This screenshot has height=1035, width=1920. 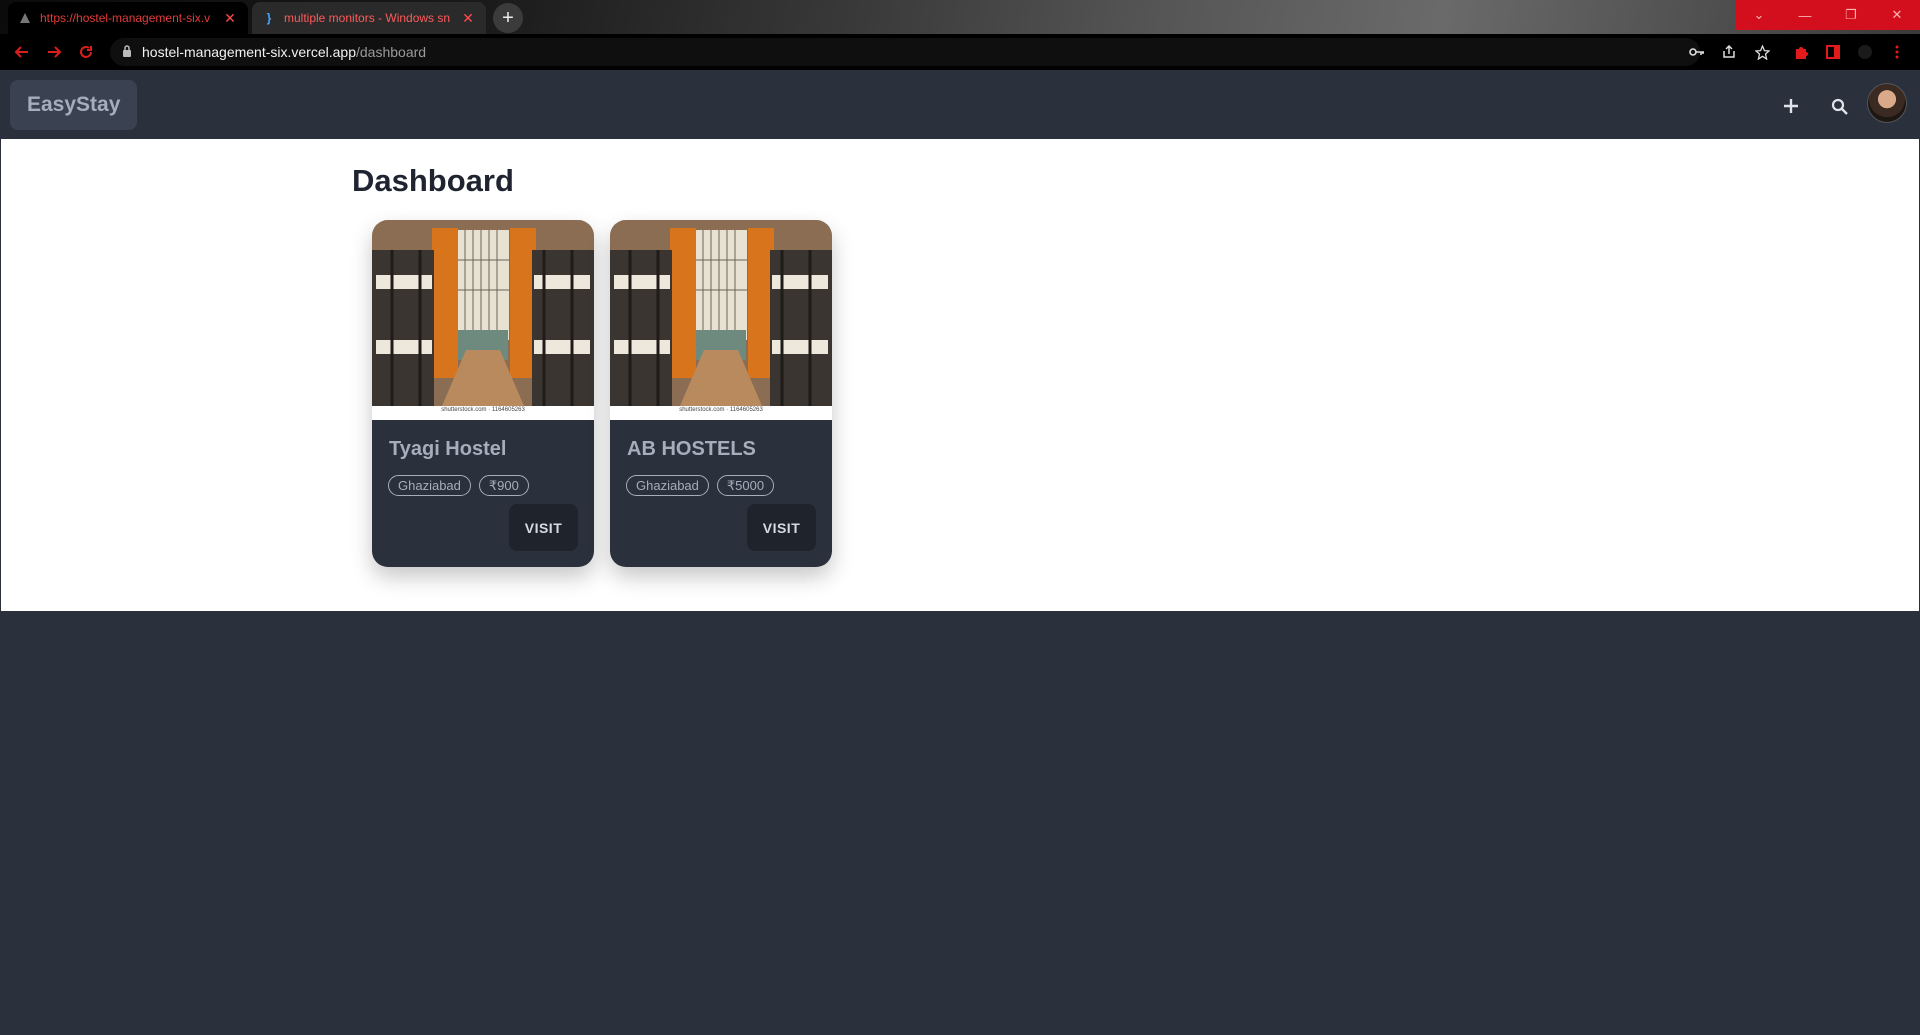 What do you see at coordinates (508, 18) in the screenshot?
I see `new-tab-button: +` at bounding box center [508, 18].